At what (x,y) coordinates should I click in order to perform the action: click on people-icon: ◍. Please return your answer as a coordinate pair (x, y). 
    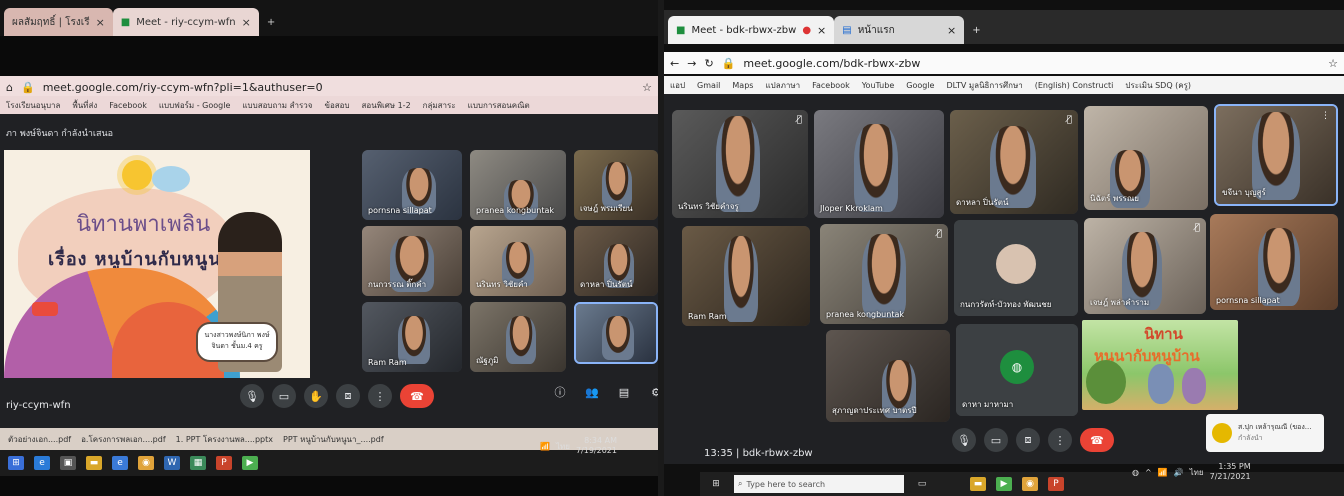
    Looking at the image, I should click on (1135, 472).